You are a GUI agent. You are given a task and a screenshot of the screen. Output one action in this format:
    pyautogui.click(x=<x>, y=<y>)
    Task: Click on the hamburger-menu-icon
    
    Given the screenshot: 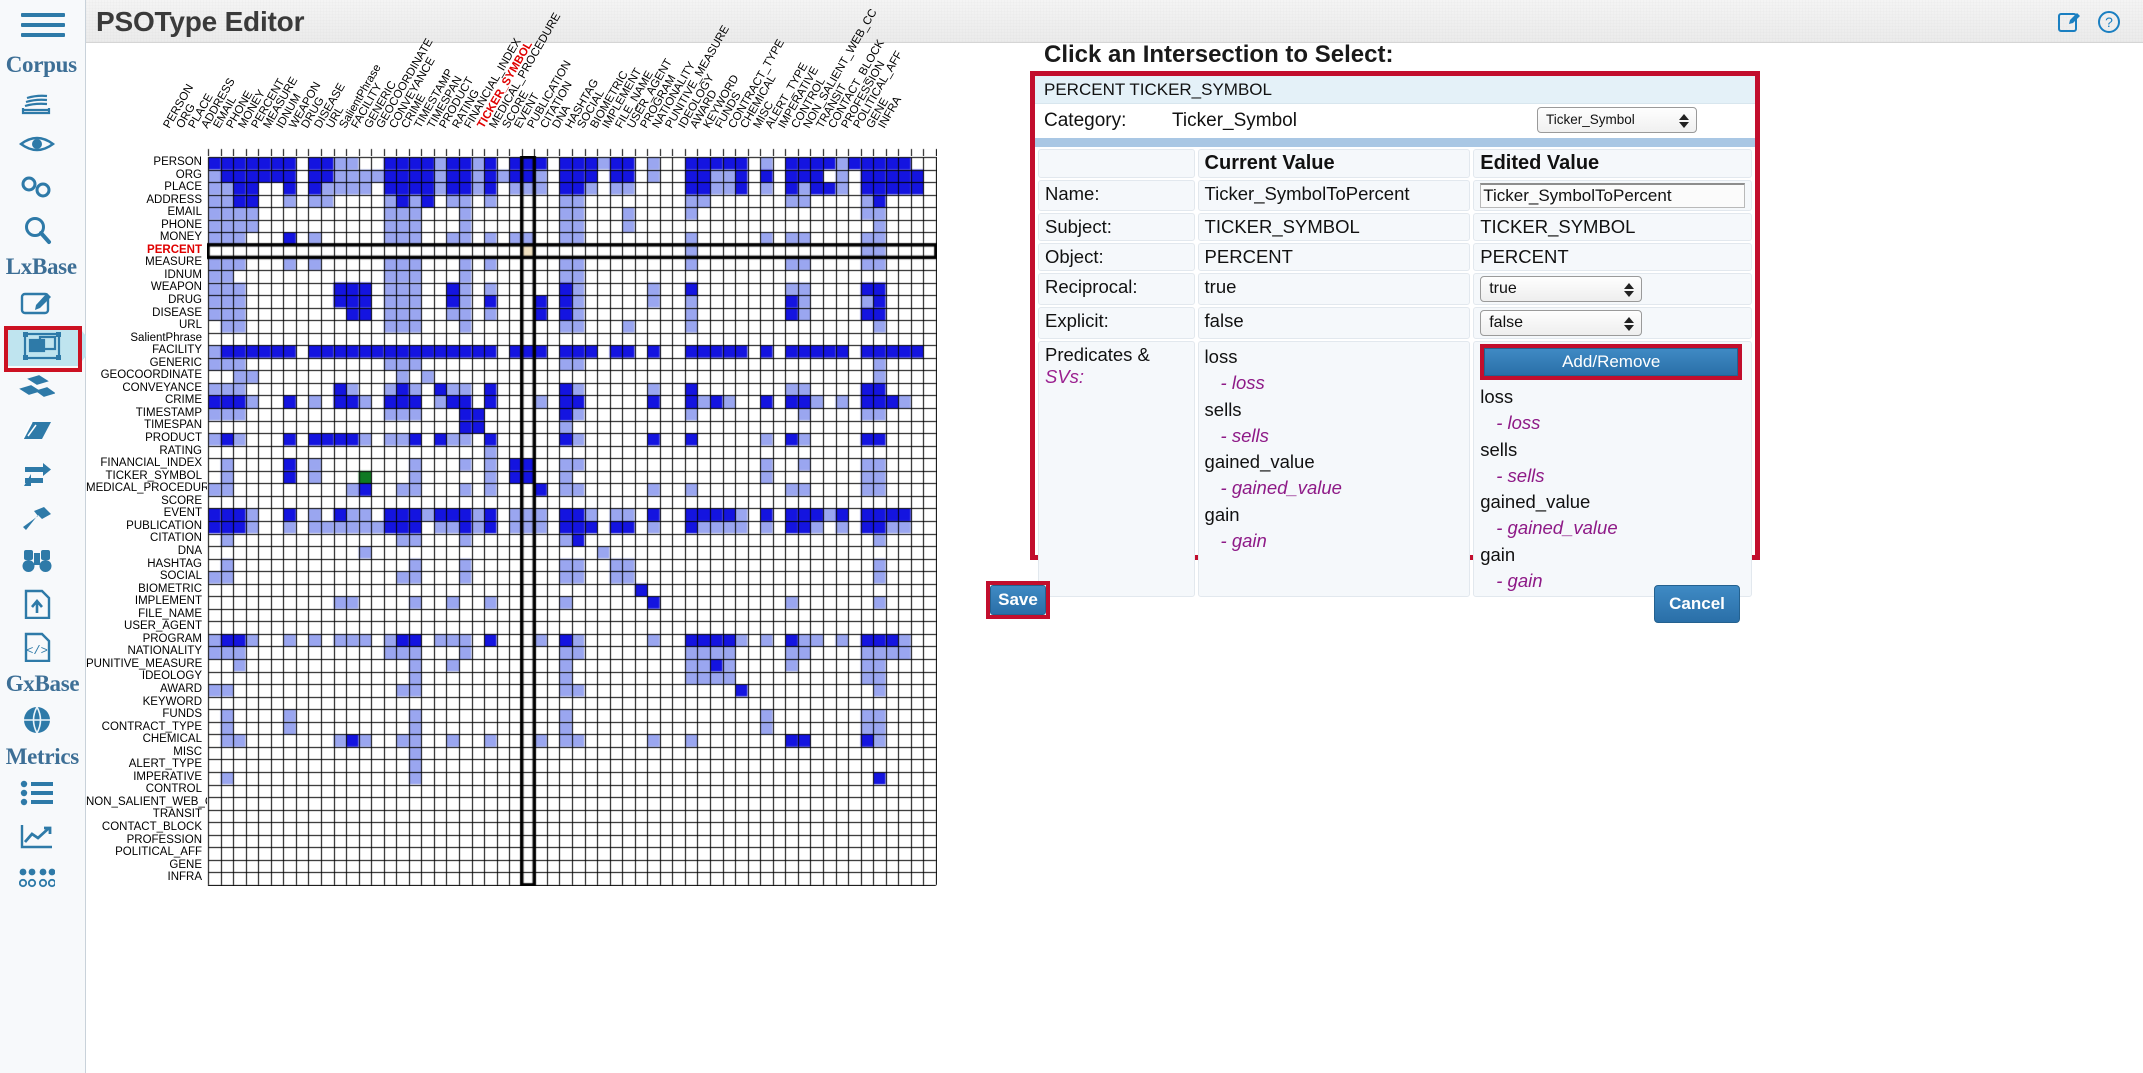 What is the action you would take?
    pyautogui.click(x=42, y=25)
    